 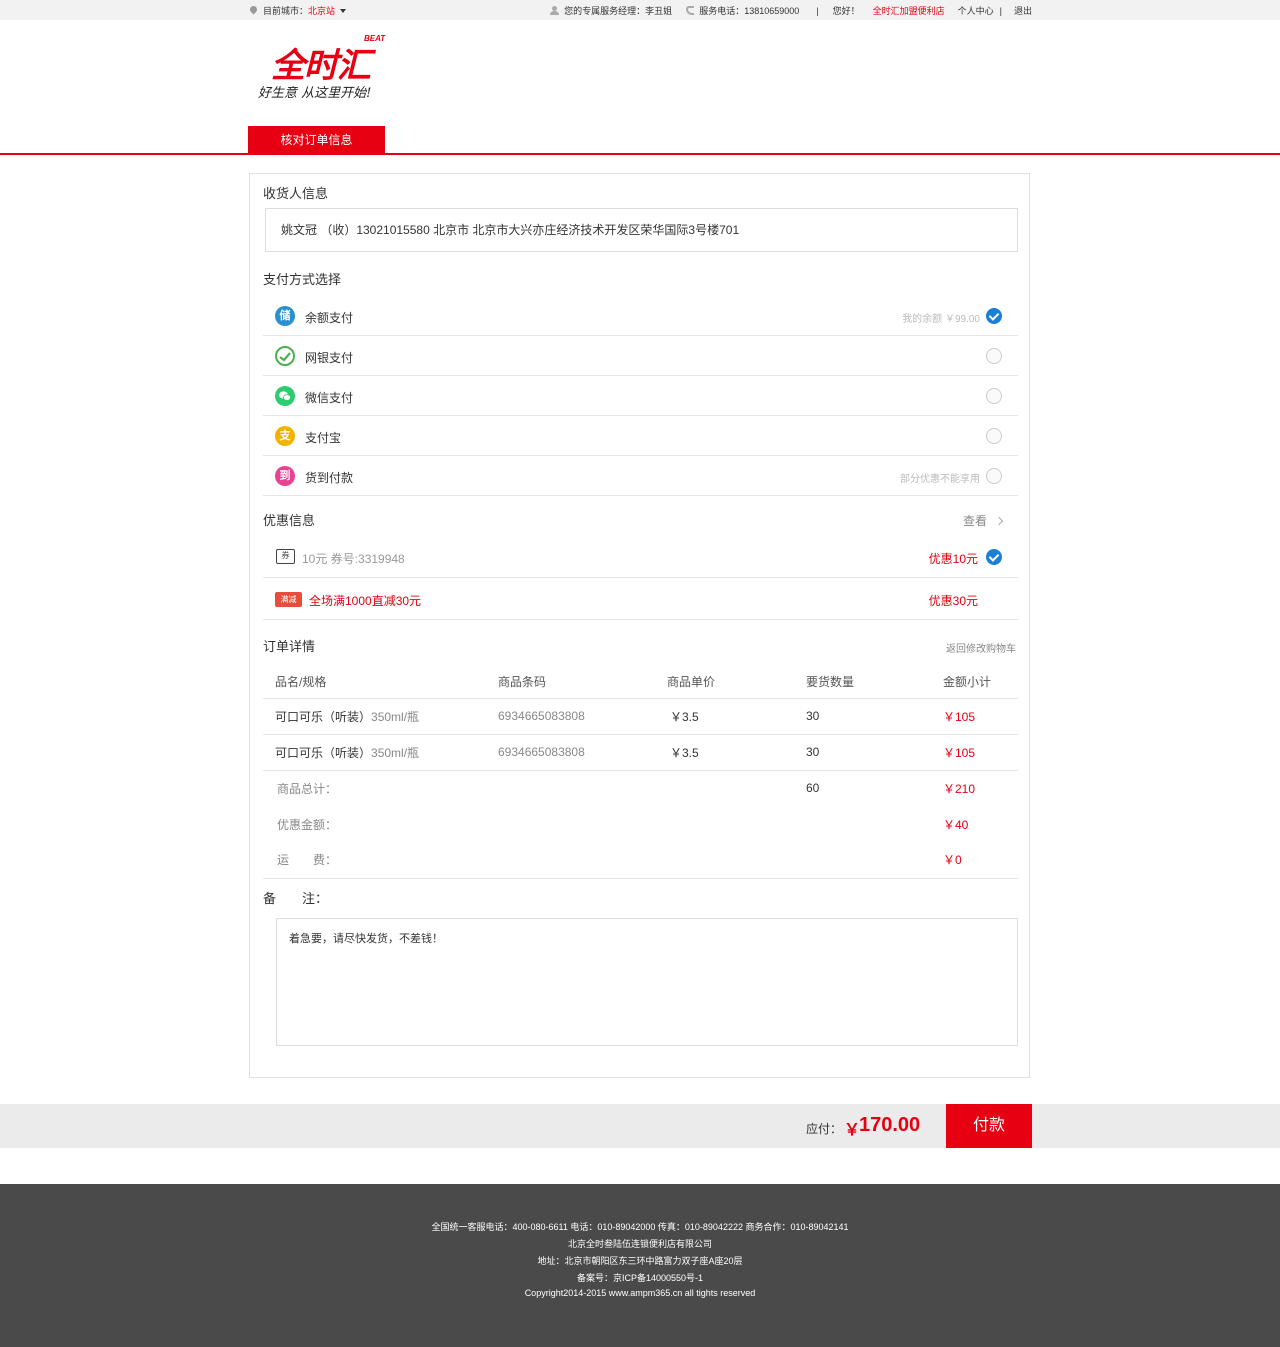 What do you see at coordinates (824, 1129) in the screenshot?
I see `amount-due-label: 应付：` at bounding box center [824, 1129].